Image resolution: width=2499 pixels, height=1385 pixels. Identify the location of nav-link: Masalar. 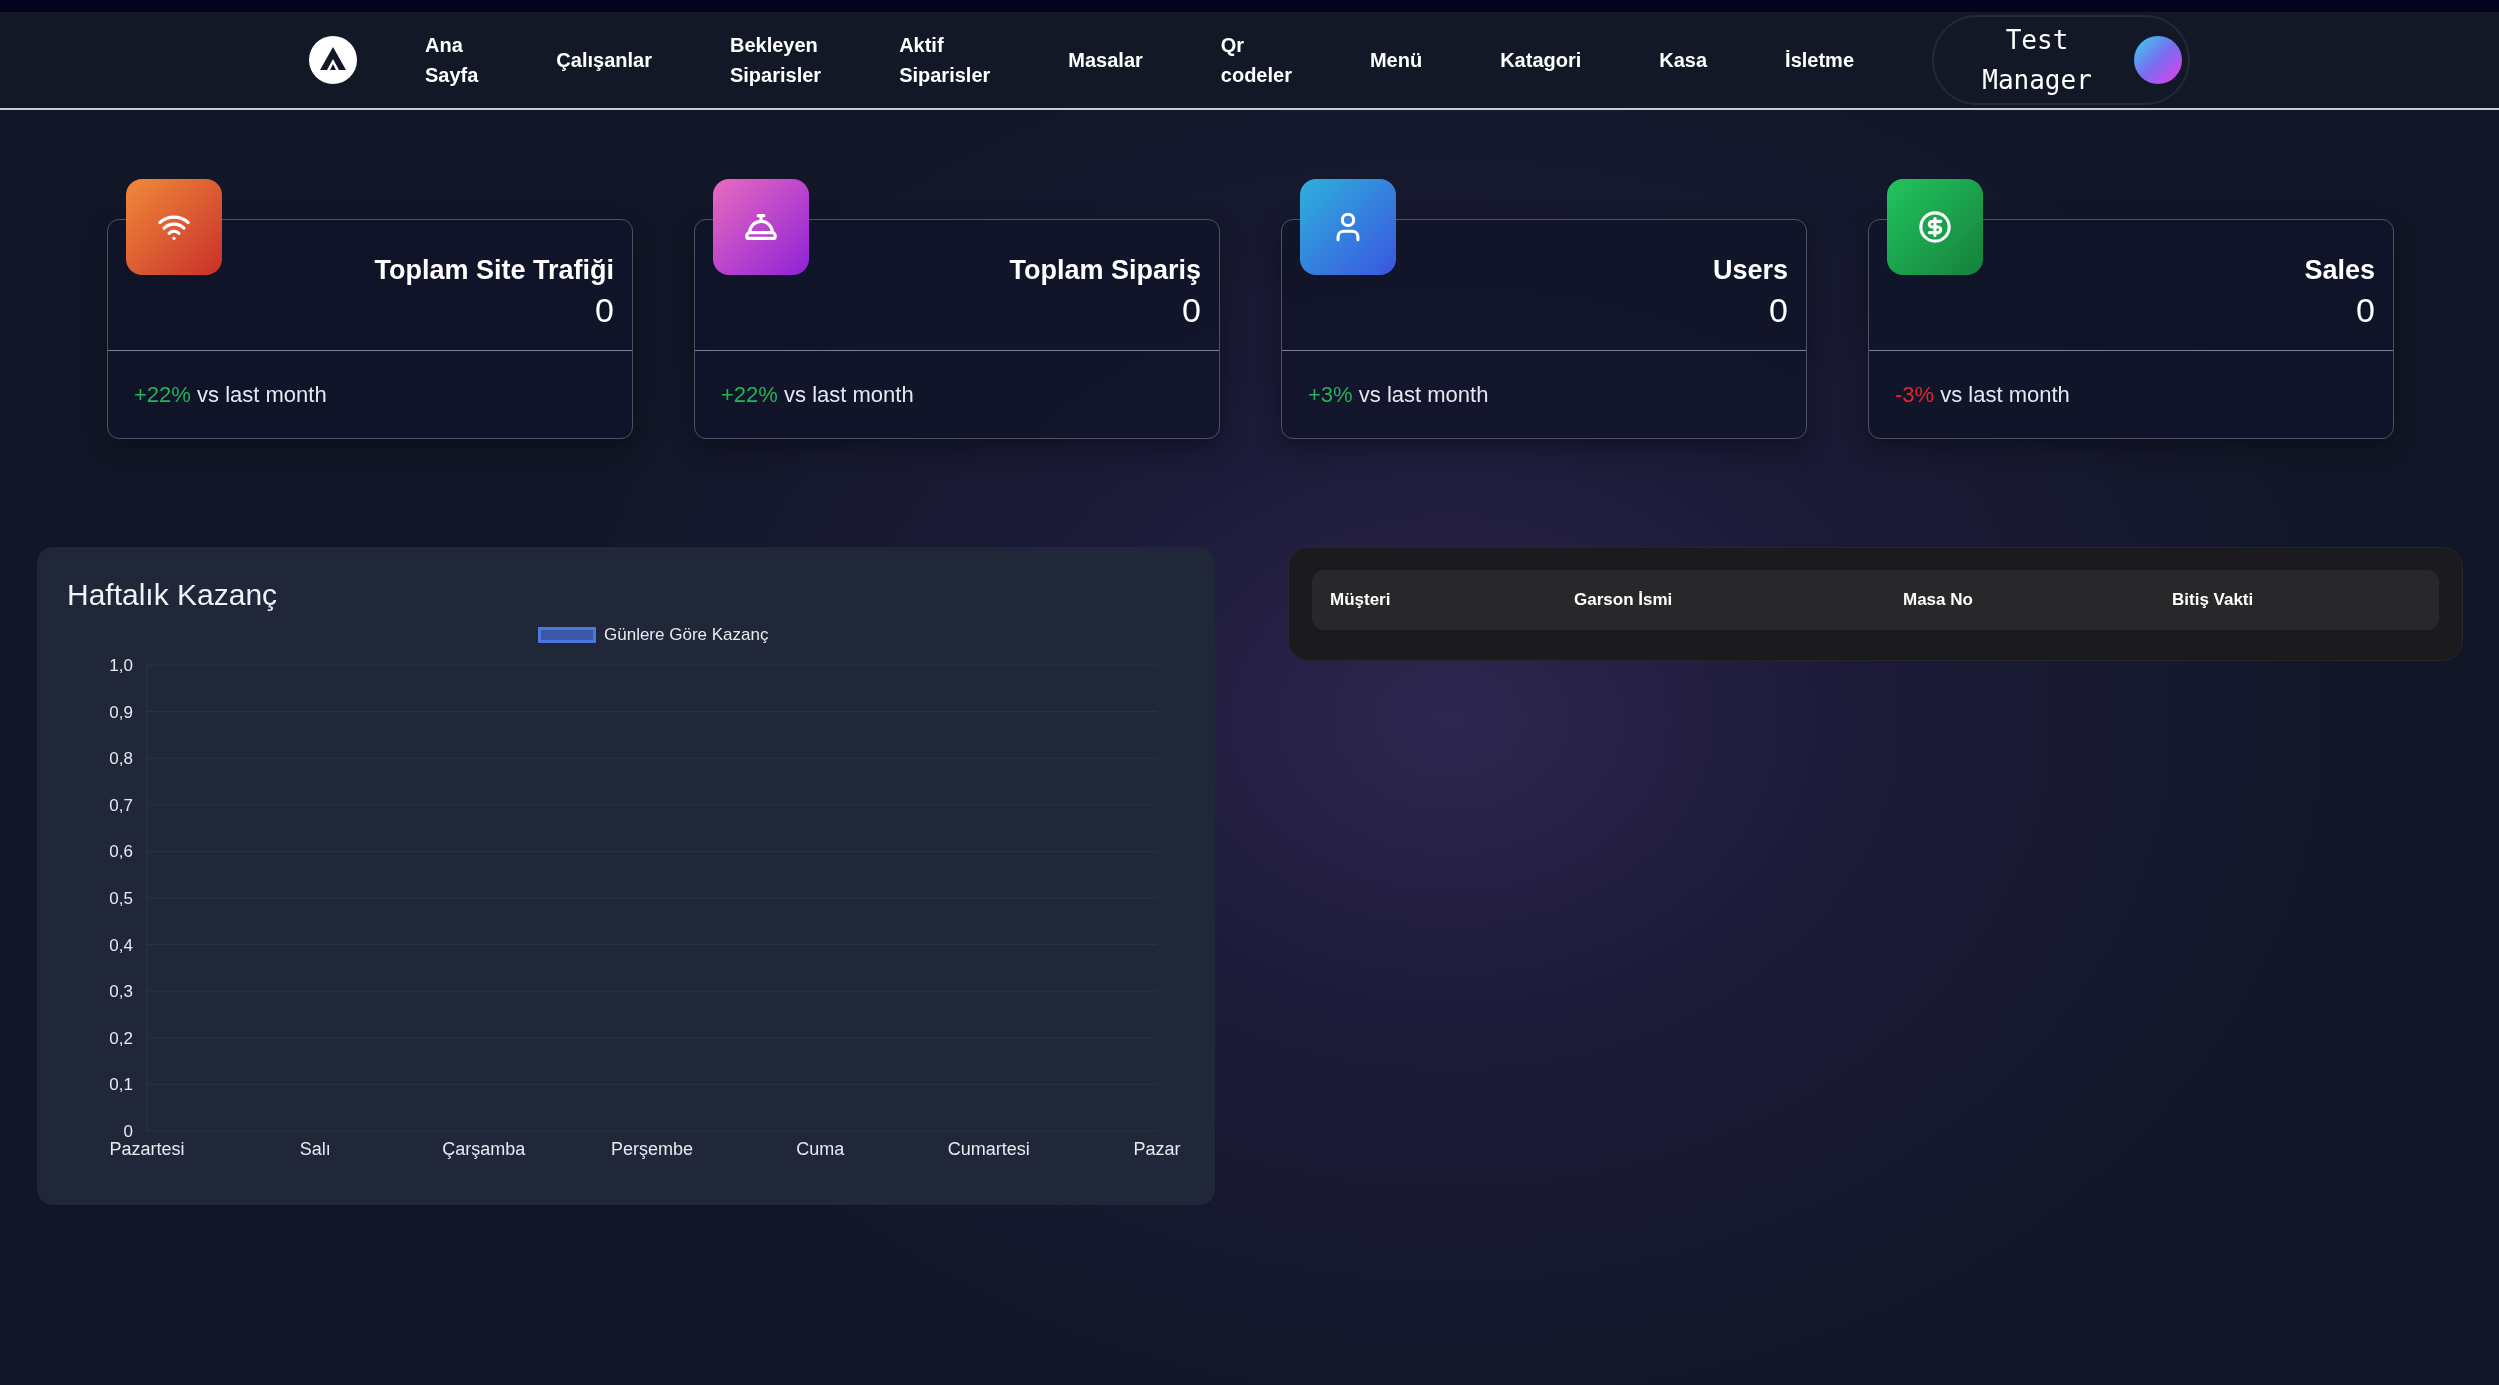
(1105, 60).